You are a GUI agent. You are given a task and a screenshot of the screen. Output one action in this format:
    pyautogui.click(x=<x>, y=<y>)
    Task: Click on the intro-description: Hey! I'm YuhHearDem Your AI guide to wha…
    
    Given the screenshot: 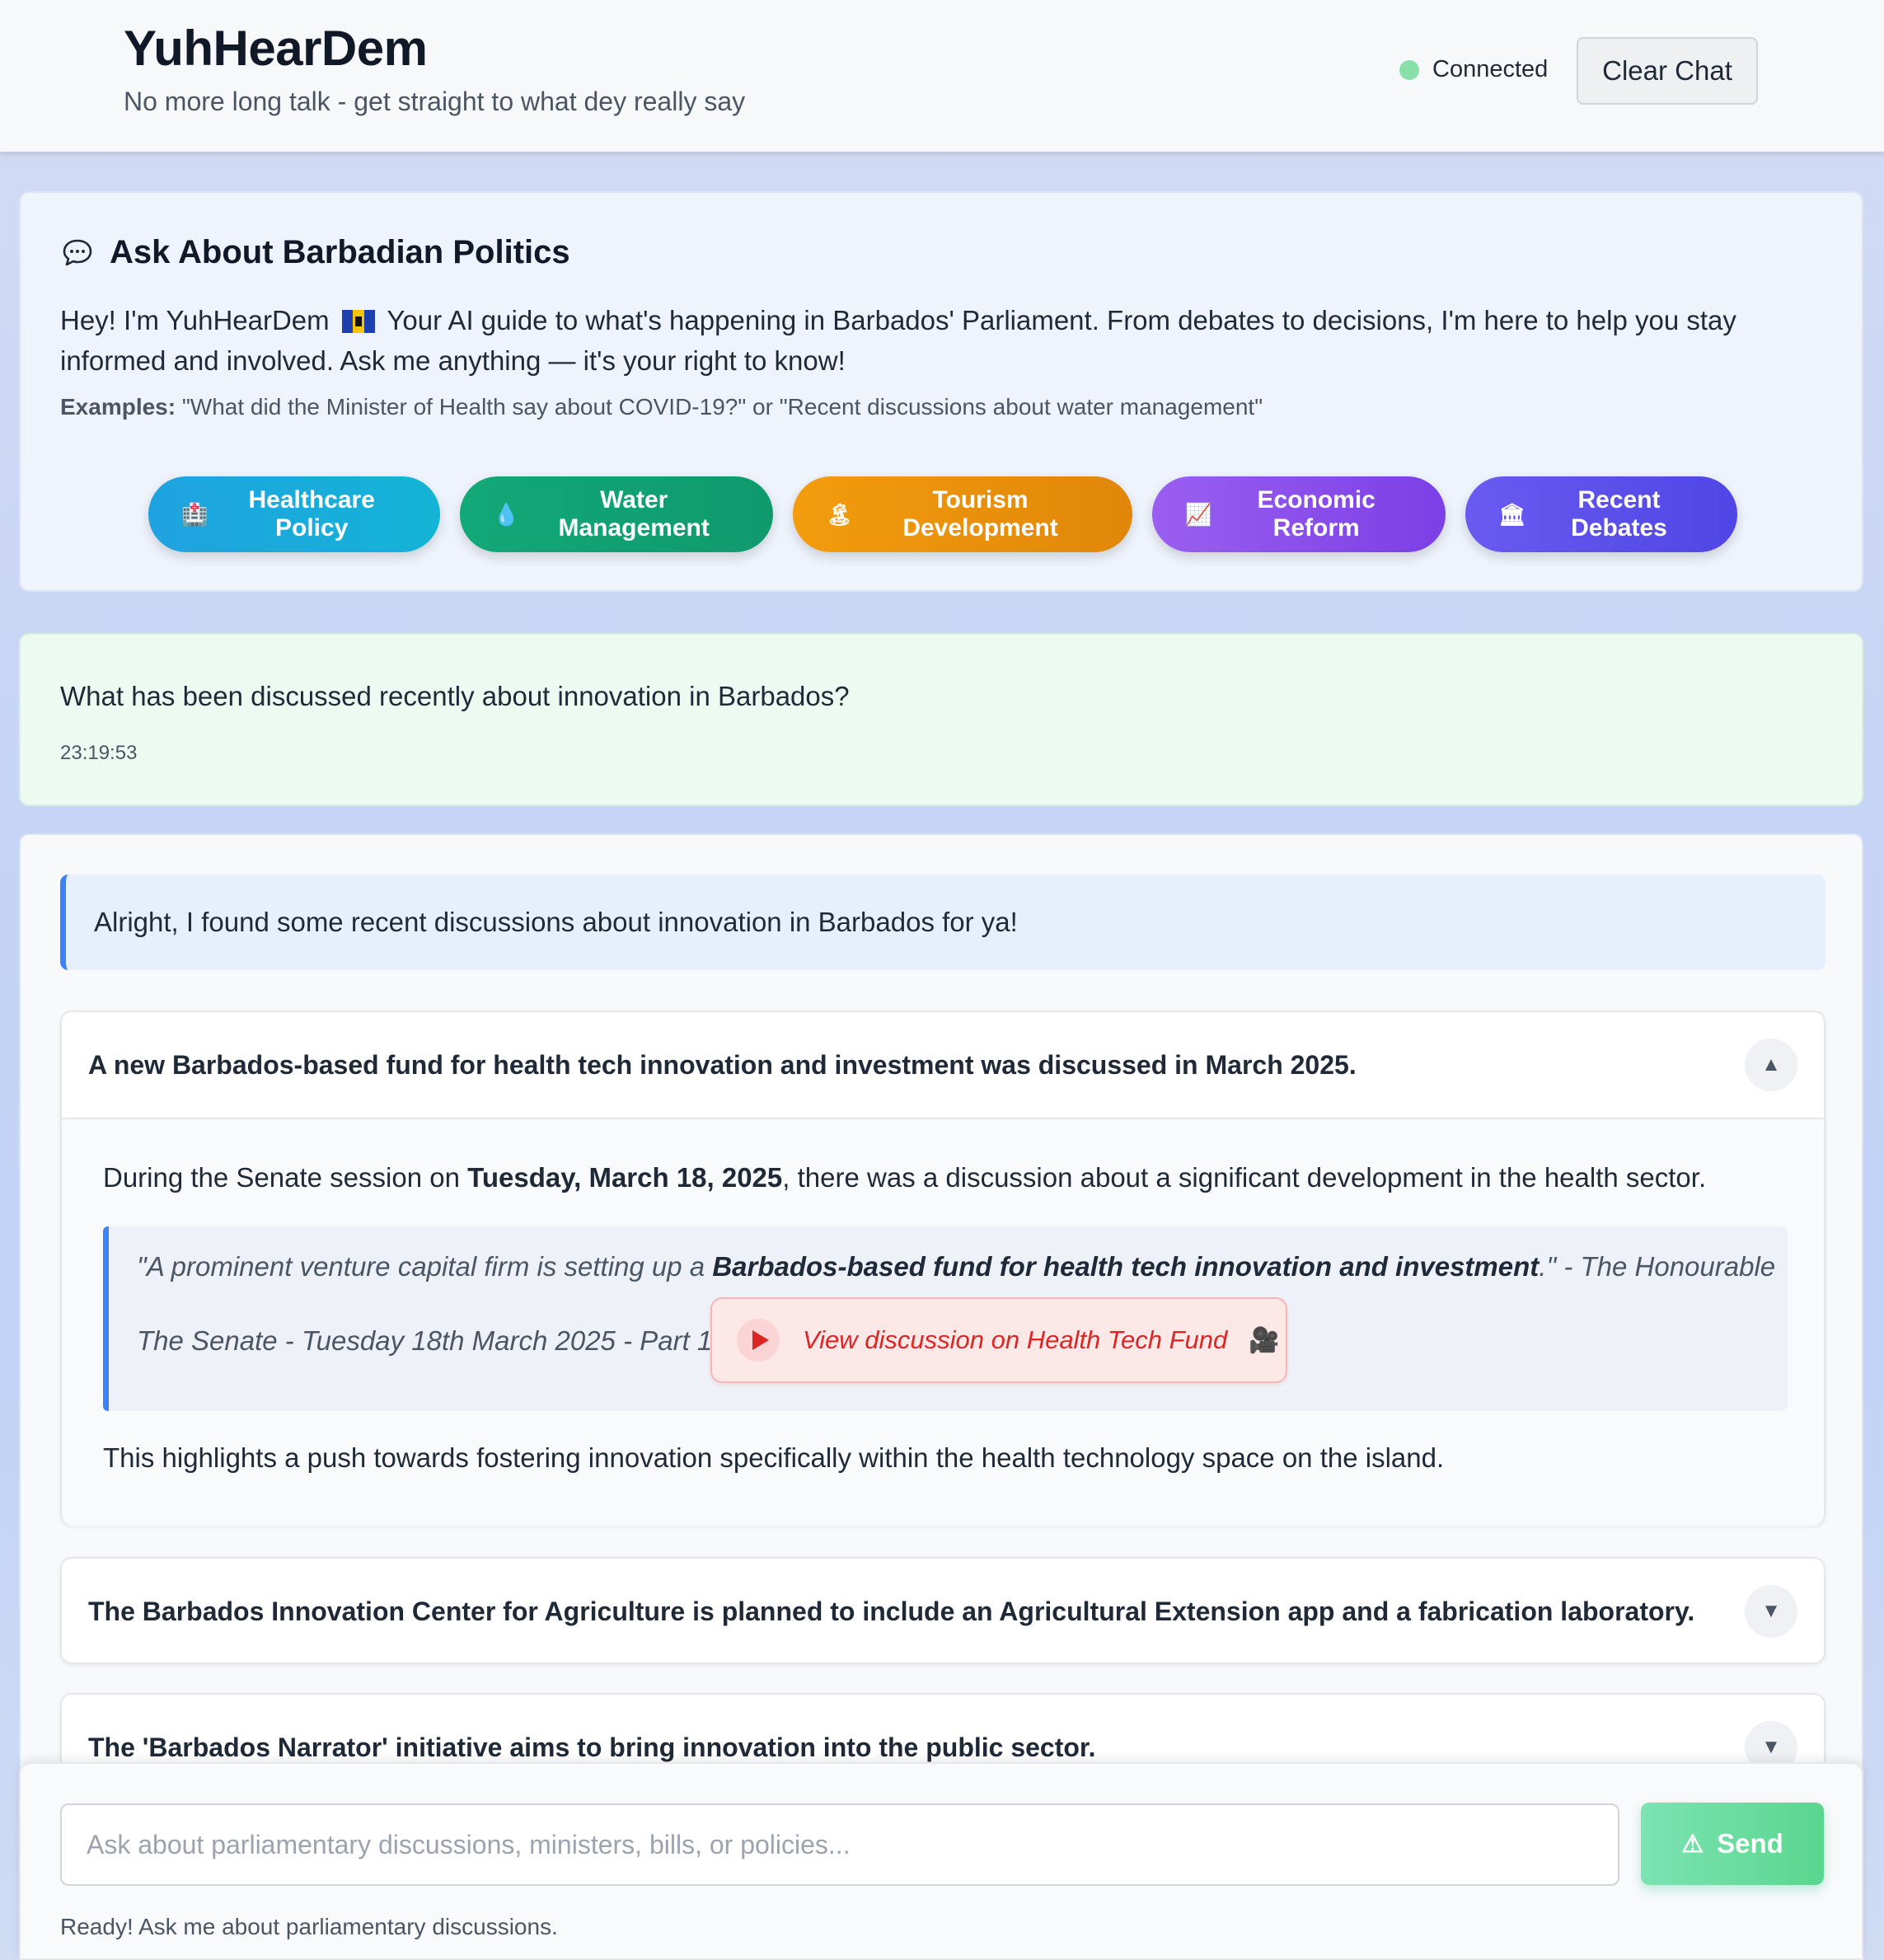 What is the action you would take?
    pyautogui.click(x=955, y=341)
    